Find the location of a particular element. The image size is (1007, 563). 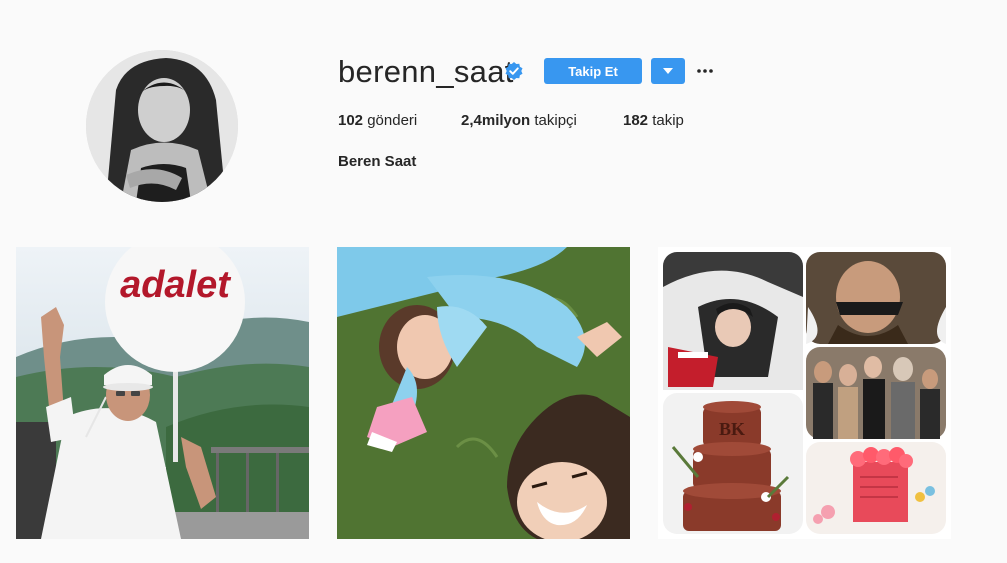

avatar-photo is located at coordinates (162, 126).